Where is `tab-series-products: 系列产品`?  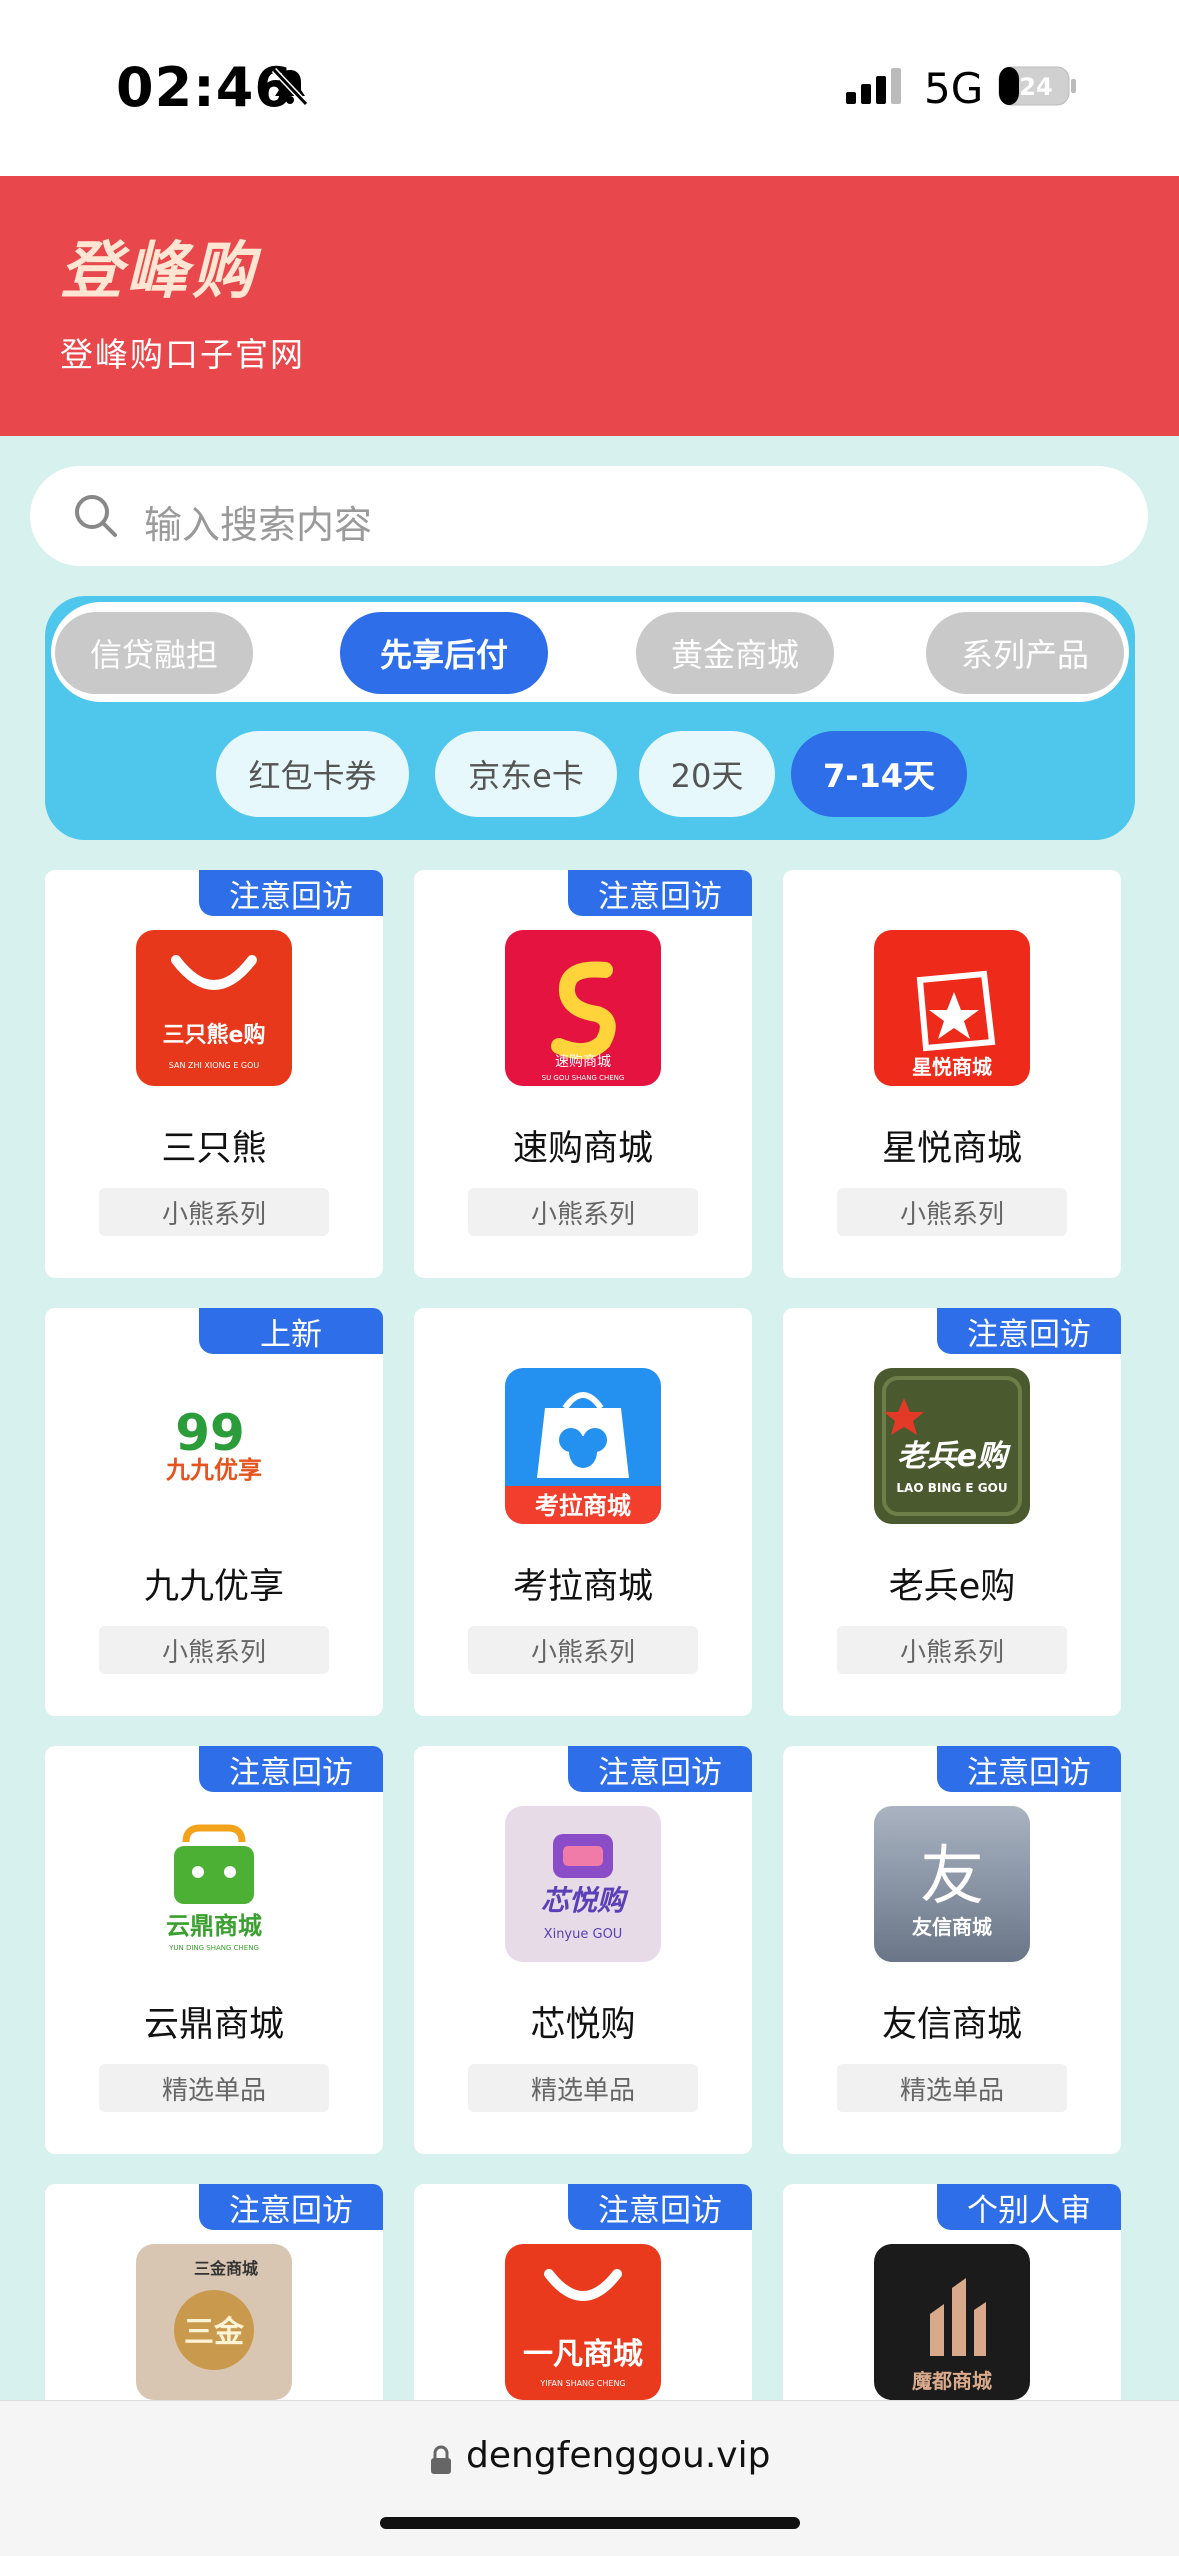
tab-series-products: 系列产品 is located at coordinates (1025, 653).